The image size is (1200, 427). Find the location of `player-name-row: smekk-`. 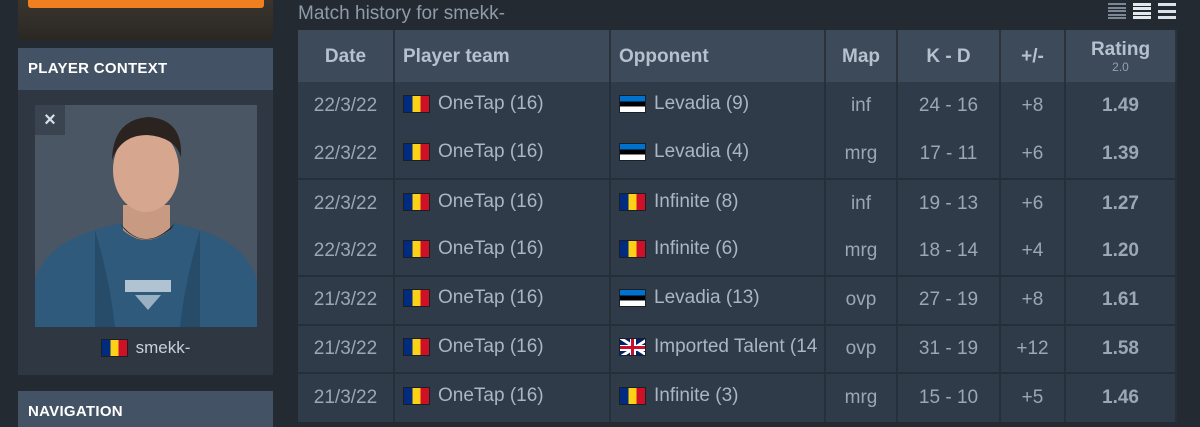

player-name-row: smekk- is located at coordinates (145, 348).